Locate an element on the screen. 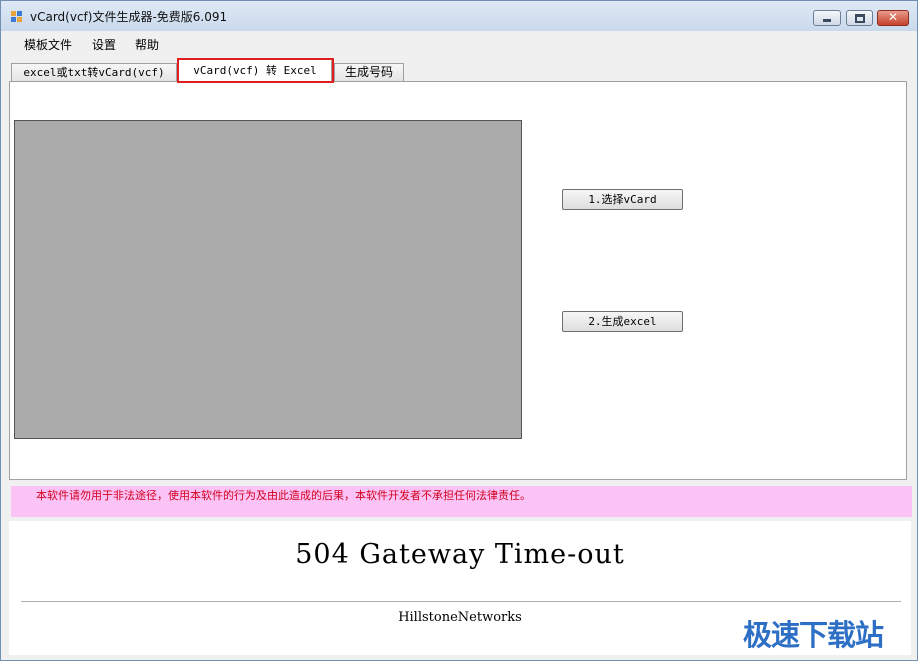 This screenshot has height=661, width=918. window-title: vCard(vcf)文件生成器-免费版6.091 is located at coordinates (129, 17).